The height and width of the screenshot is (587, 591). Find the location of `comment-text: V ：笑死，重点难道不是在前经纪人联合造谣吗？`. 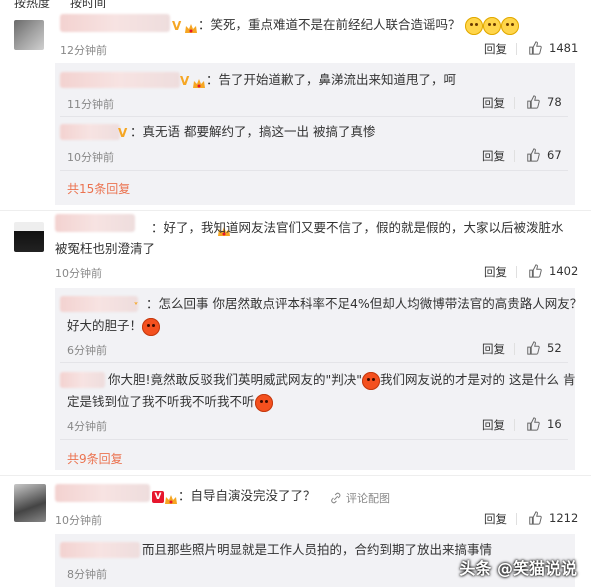

comment-text: V ：笑死，重点难道不是在前经纪人联合造谣吗？ is located at coordinates (345, 24).